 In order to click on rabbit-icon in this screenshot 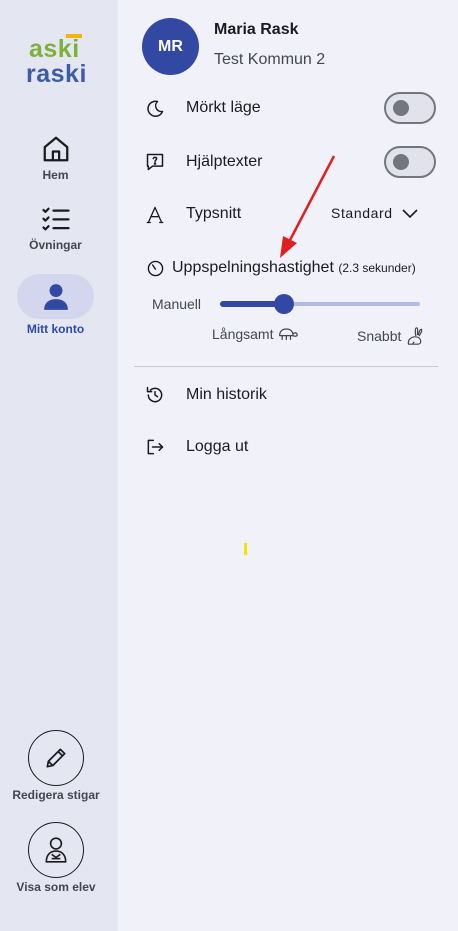, I will do `click(415, 336)`.